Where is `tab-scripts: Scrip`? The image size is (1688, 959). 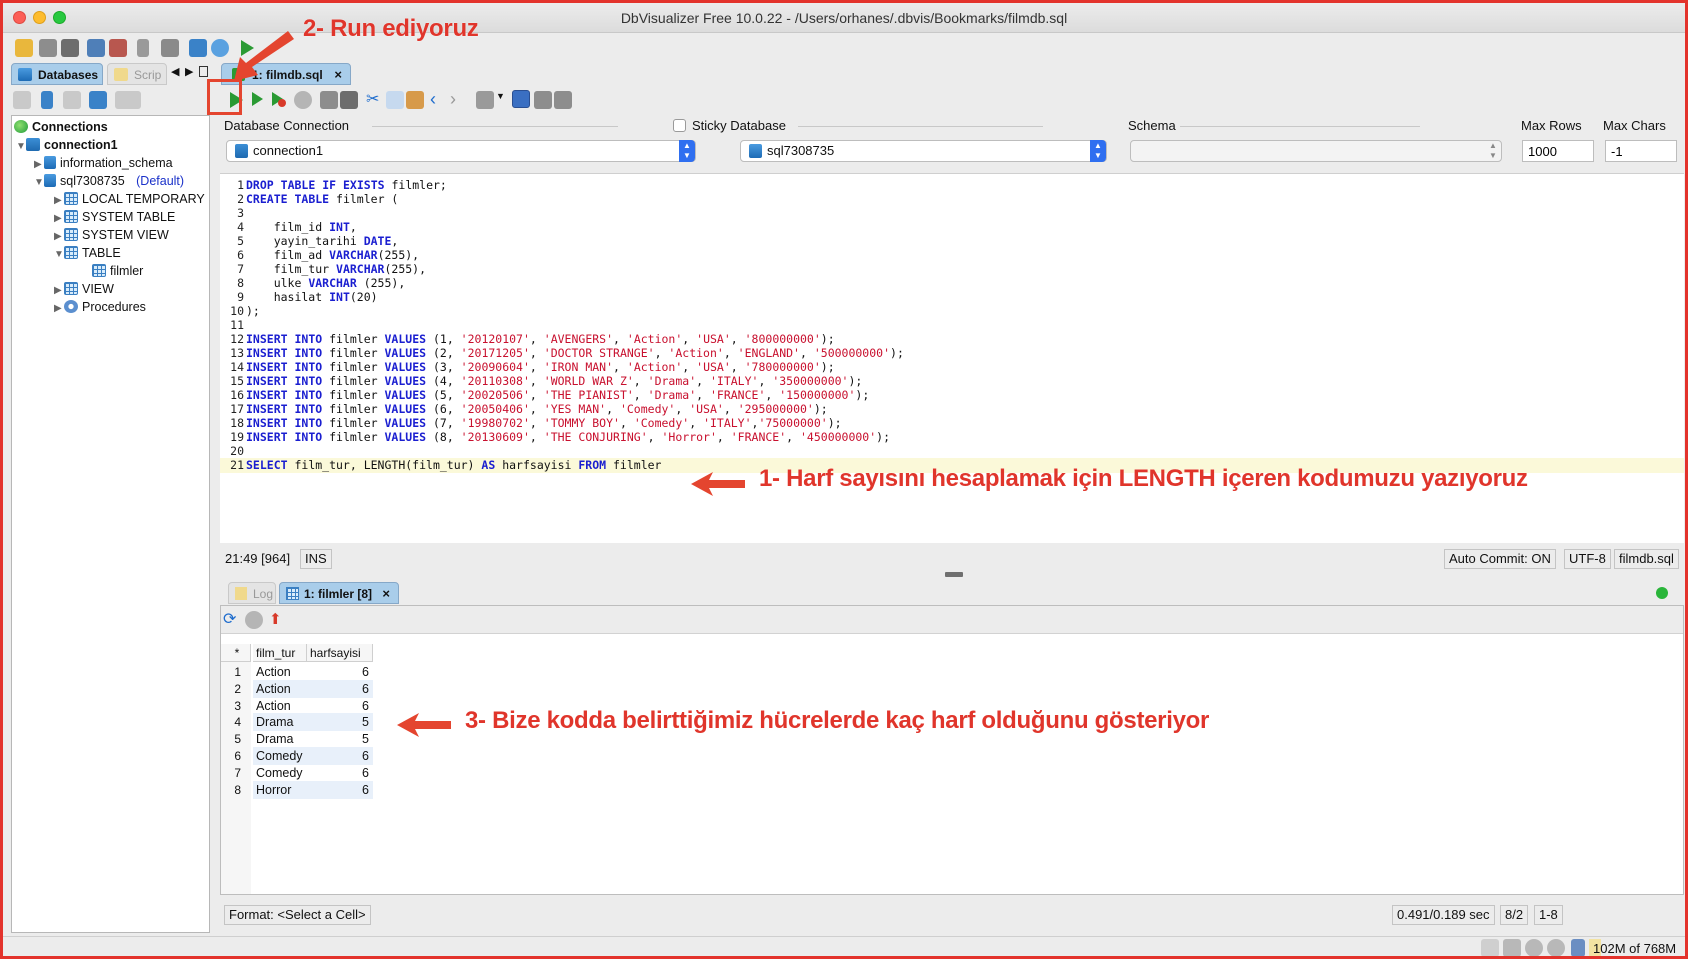
tab-scripts: Scrip is located at coordinates (137, 74).